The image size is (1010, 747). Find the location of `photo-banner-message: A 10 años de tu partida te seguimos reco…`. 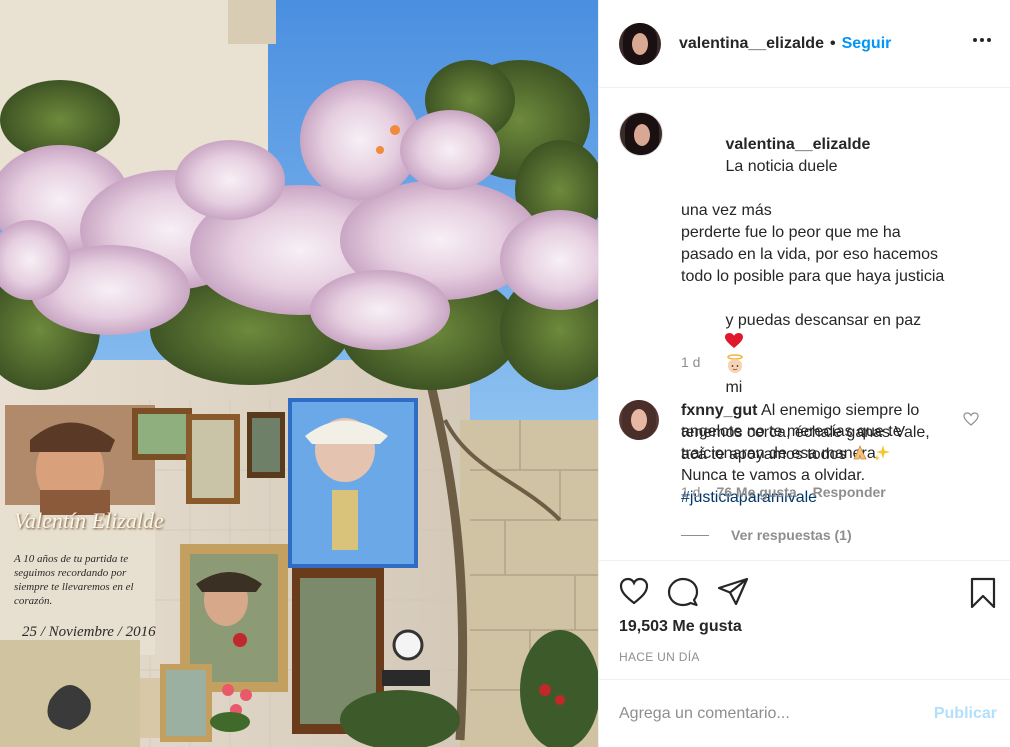

photo-banner-message: A 10 años de tu partida te seguimos reco… is located at coordinates (74, 580).